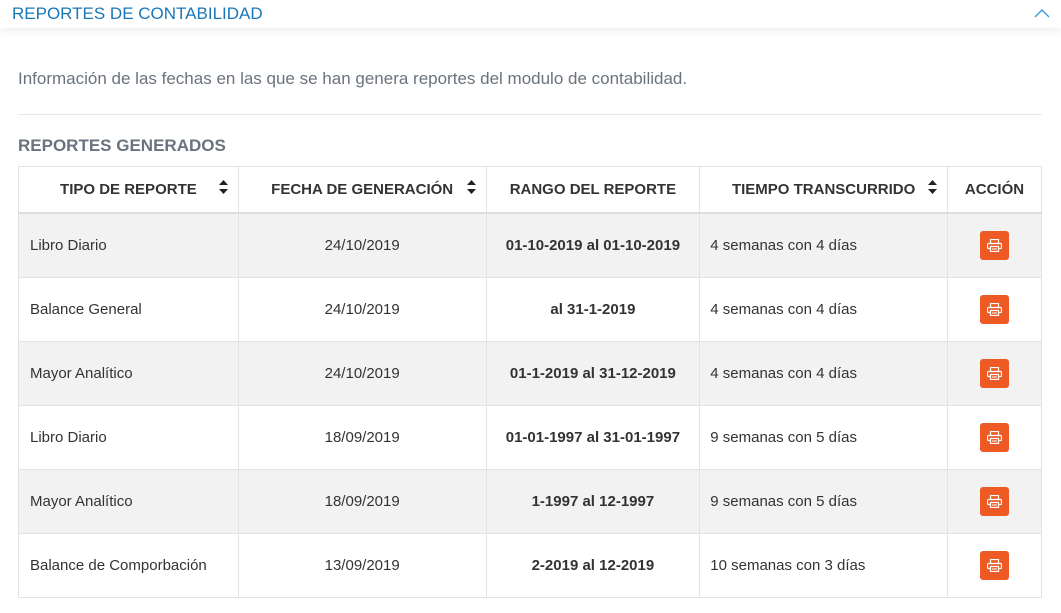 The height and width of the screenshot is (613, 1061). I want to click on column-header-label: RANGO DEL REPORTE, so click(593, 189).